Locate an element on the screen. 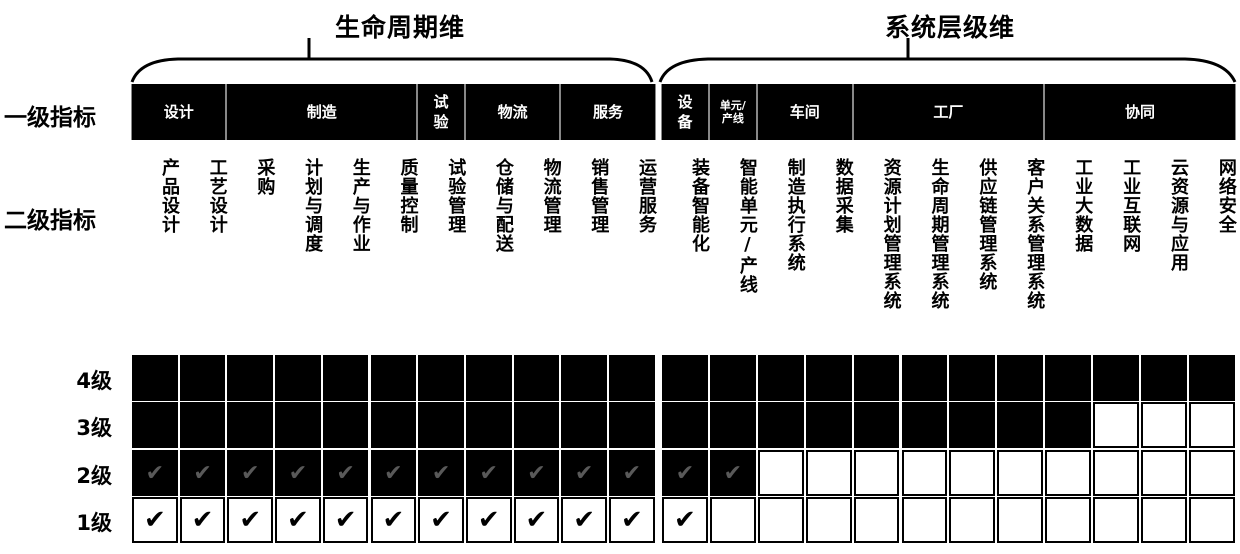 This screenshot has height=554, width=1240. matrix-cell-level3-col18 is located at coordinates (1020, 425).